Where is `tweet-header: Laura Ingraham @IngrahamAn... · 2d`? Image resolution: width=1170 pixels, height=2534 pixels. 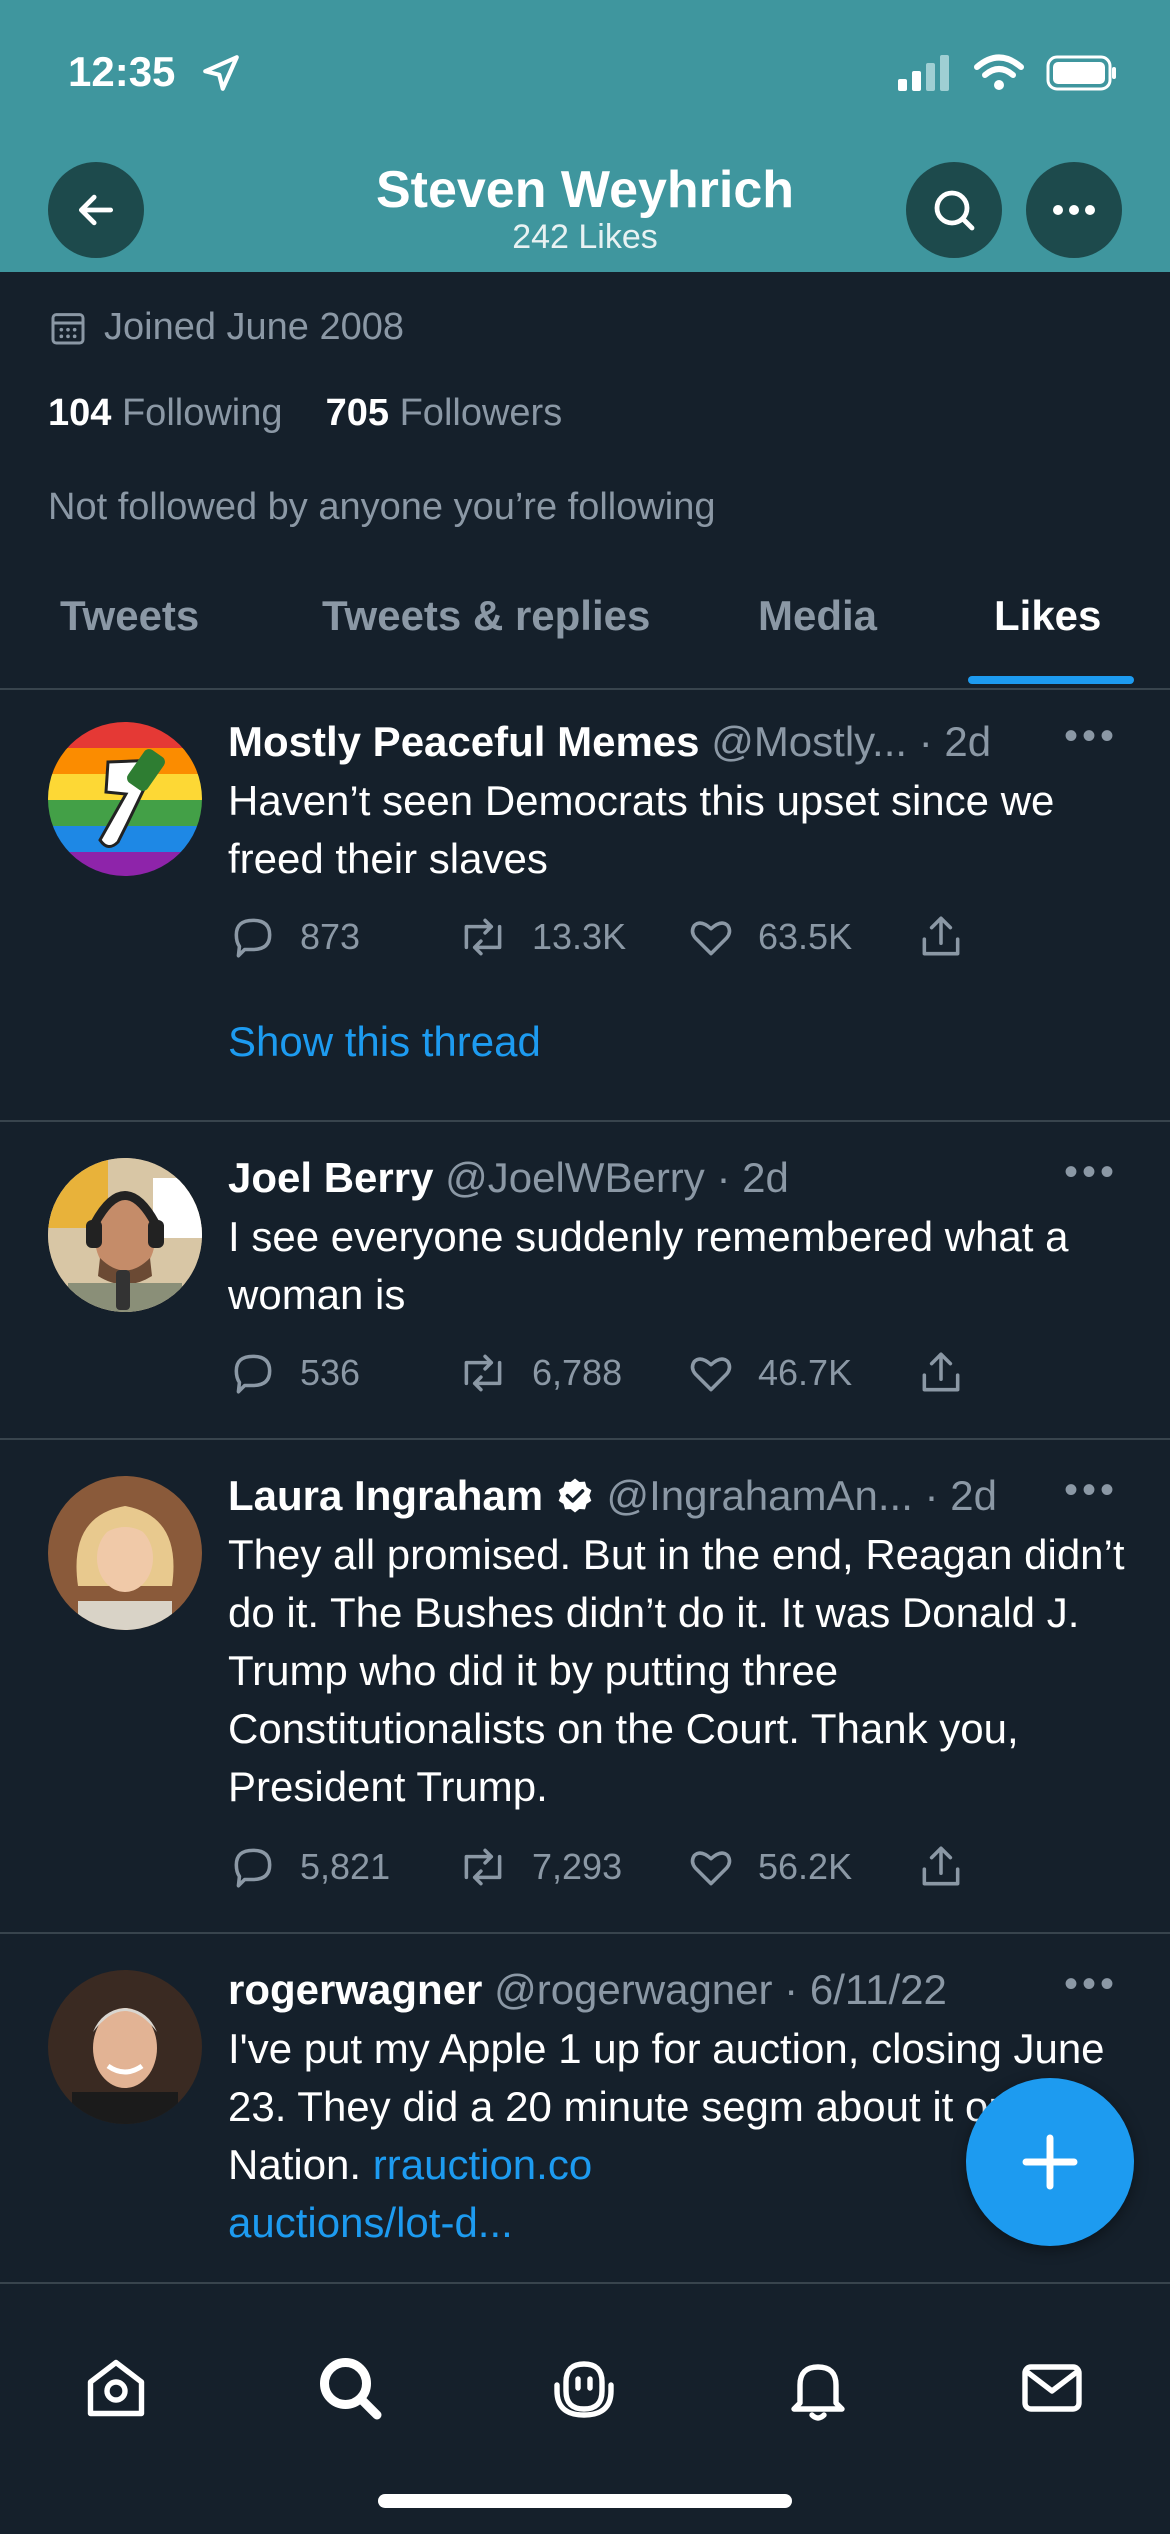
tweet-header: Laura Ingraham @IngrahamAn... · 2d is located at coordinates (612, 1496).